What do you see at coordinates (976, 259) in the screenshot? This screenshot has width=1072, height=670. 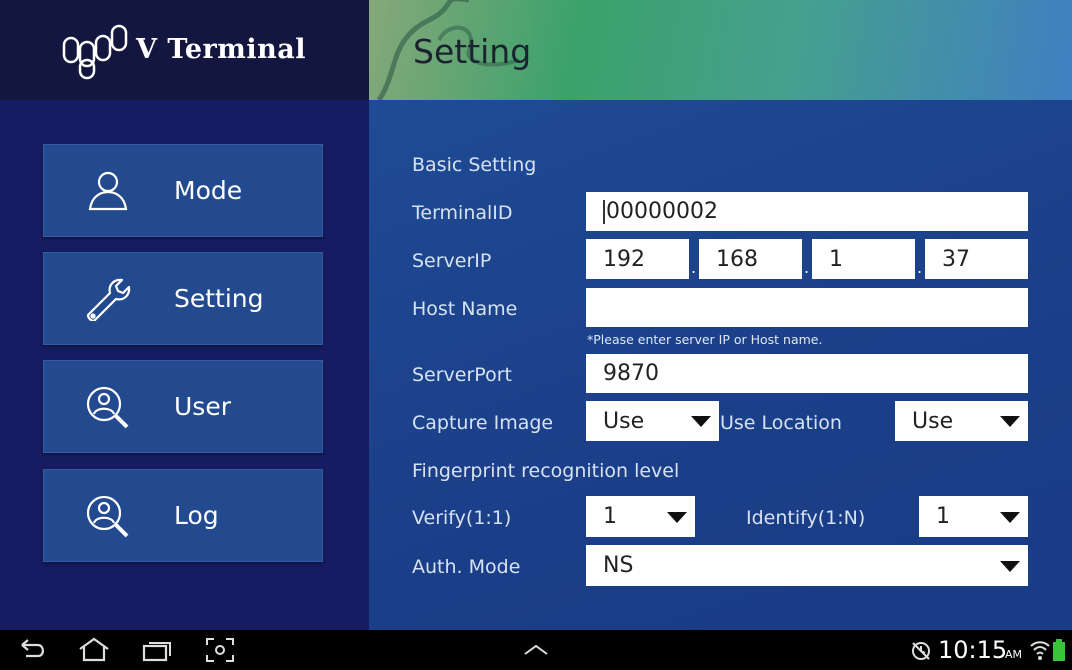 I see `server-ip-octet-4: 37` at bounding box center [976, 259].